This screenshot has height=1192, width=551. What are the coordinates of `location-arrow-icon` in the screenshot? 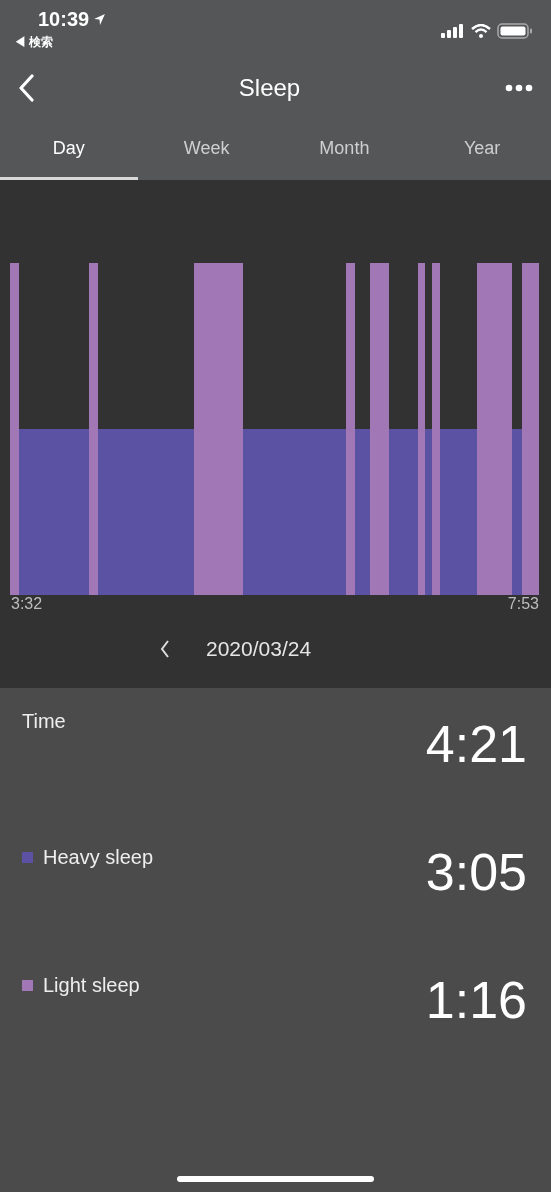 It's located at (100, 19).